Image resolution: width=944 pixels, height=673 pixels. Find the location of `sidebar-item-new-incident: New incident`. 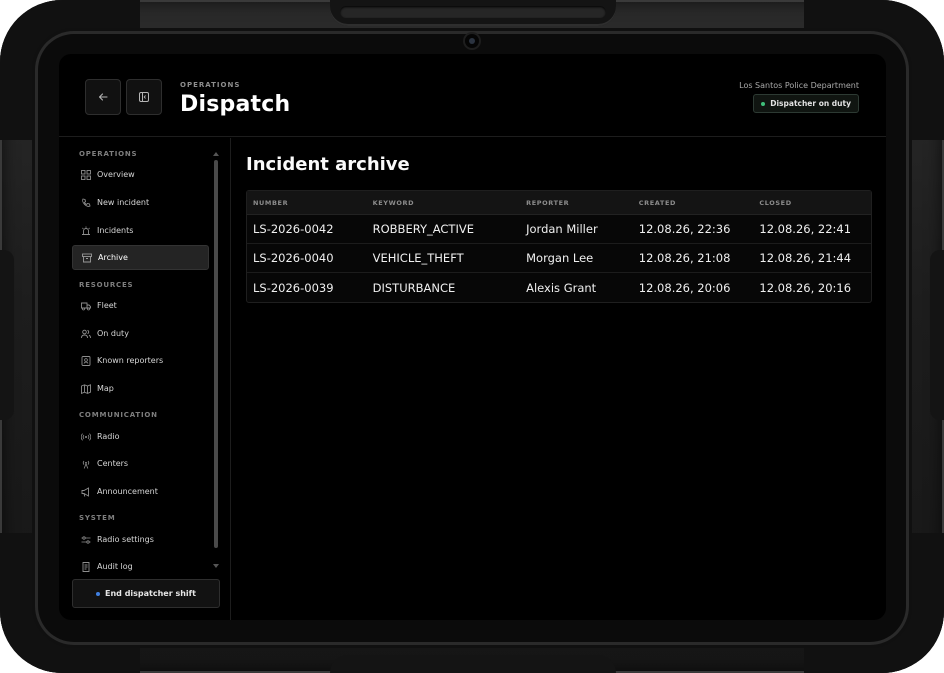

sidebar-item-new-incident: New incident is located at coordinates (140, 202).